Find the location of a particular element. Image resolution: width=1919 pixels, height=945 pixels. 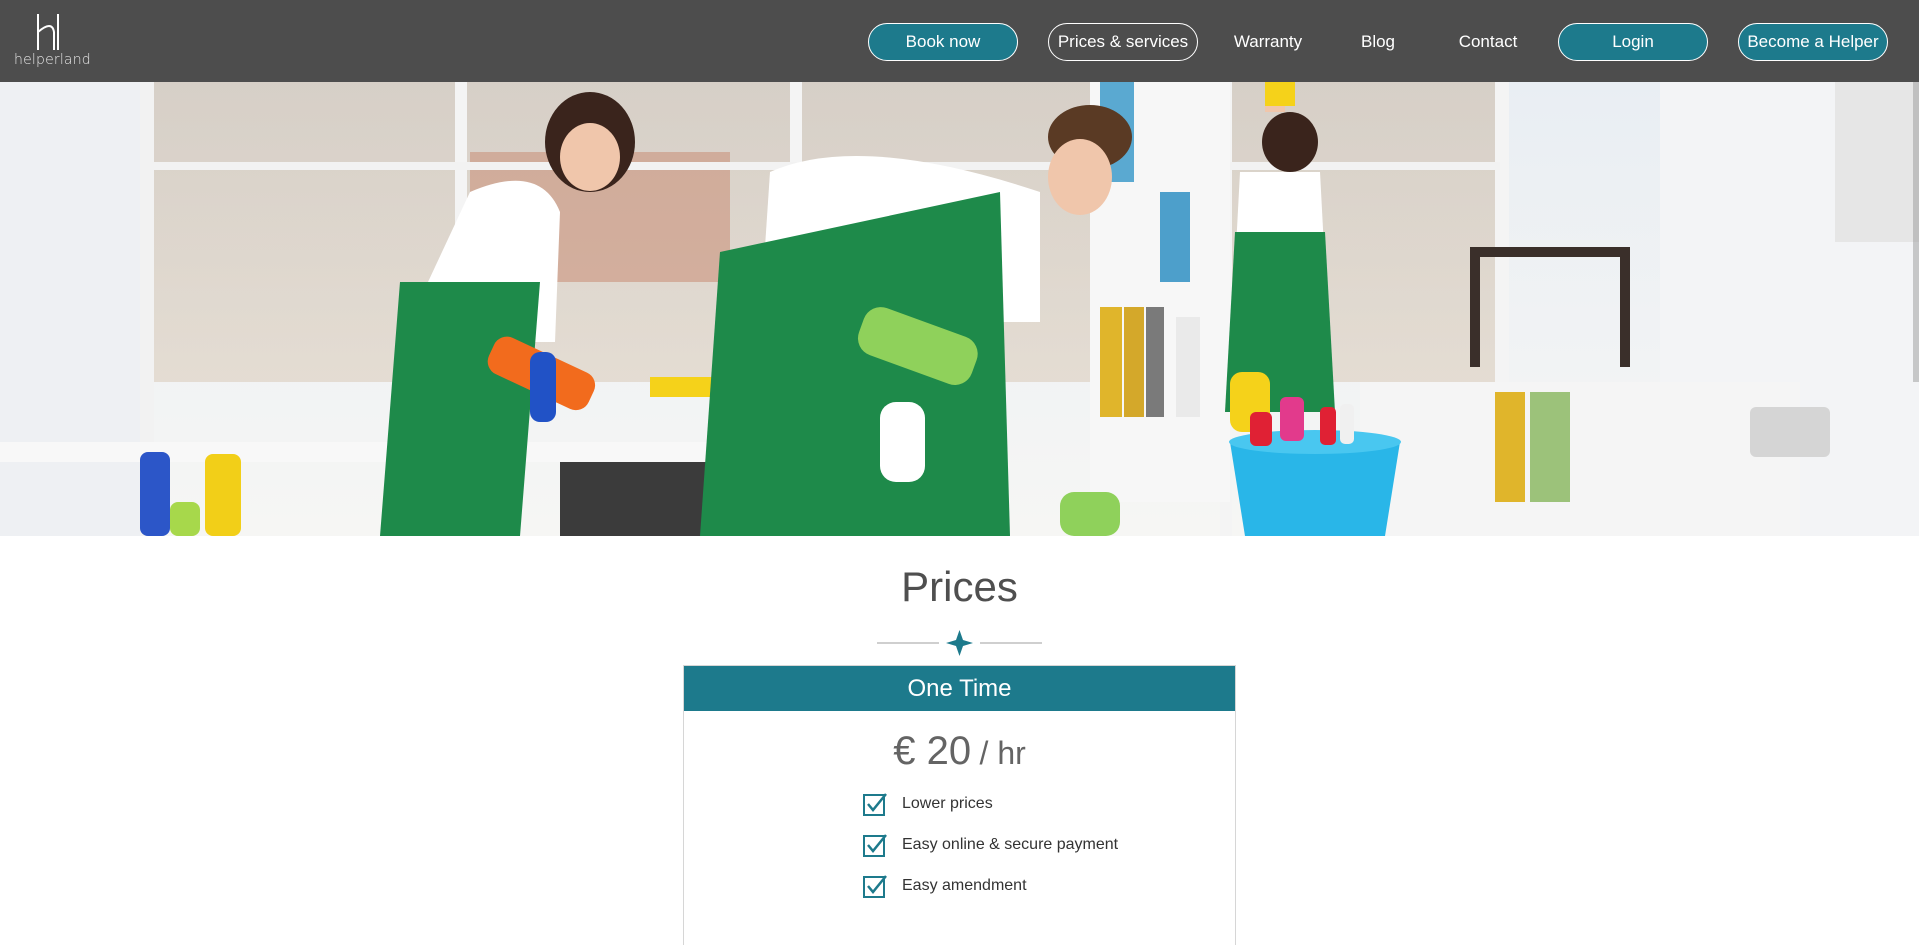

list-item: Lower prices is located at coordinates (990, 803).